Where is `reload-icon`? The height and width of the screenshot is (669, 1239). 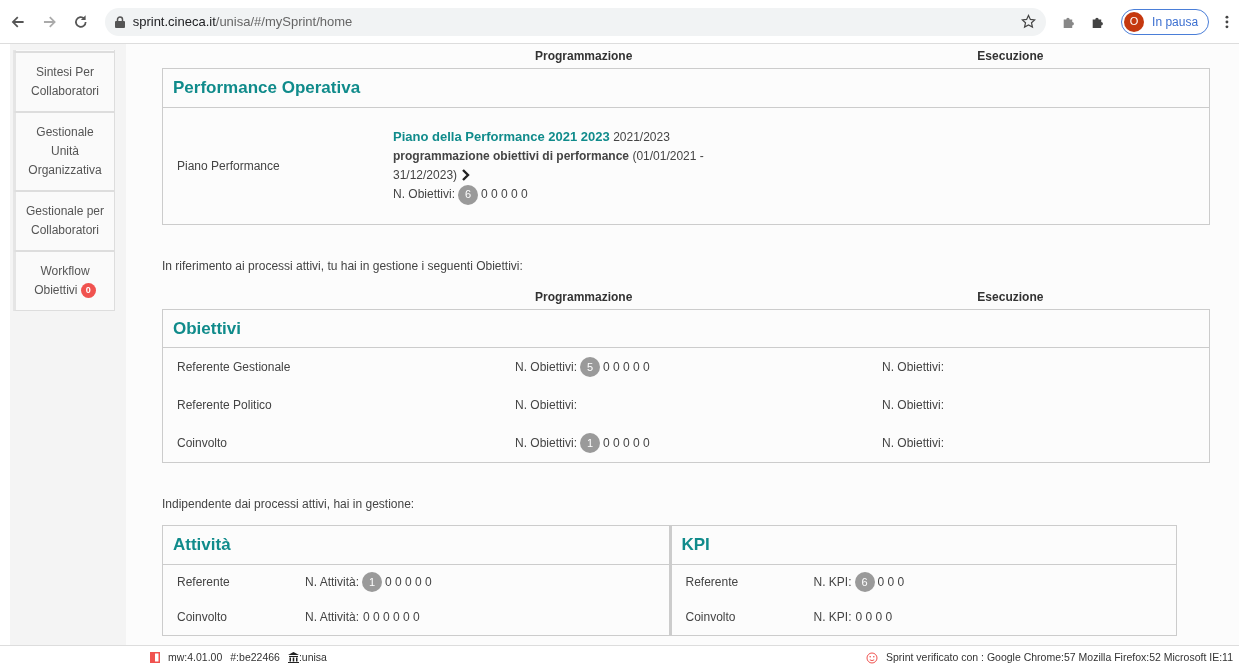
reload-icon is located at coordinates (81, 21).